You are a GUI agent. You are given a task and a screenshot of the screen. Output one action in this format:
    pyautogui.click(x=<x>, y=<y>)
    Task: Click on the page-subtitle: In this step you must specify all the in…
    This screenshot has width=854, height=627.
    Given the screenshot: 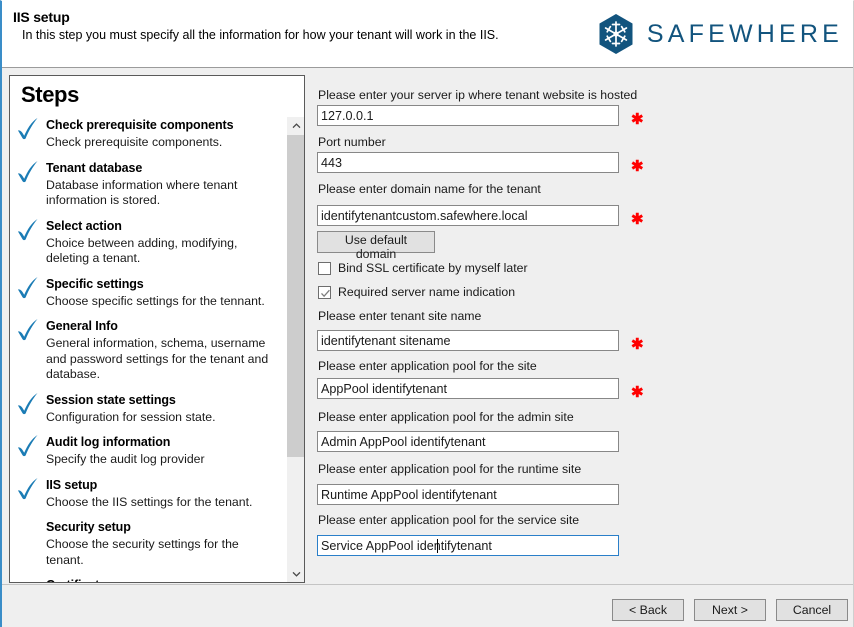 What is the action you would take?
    pyautogui.click(x=260, y=35)
    